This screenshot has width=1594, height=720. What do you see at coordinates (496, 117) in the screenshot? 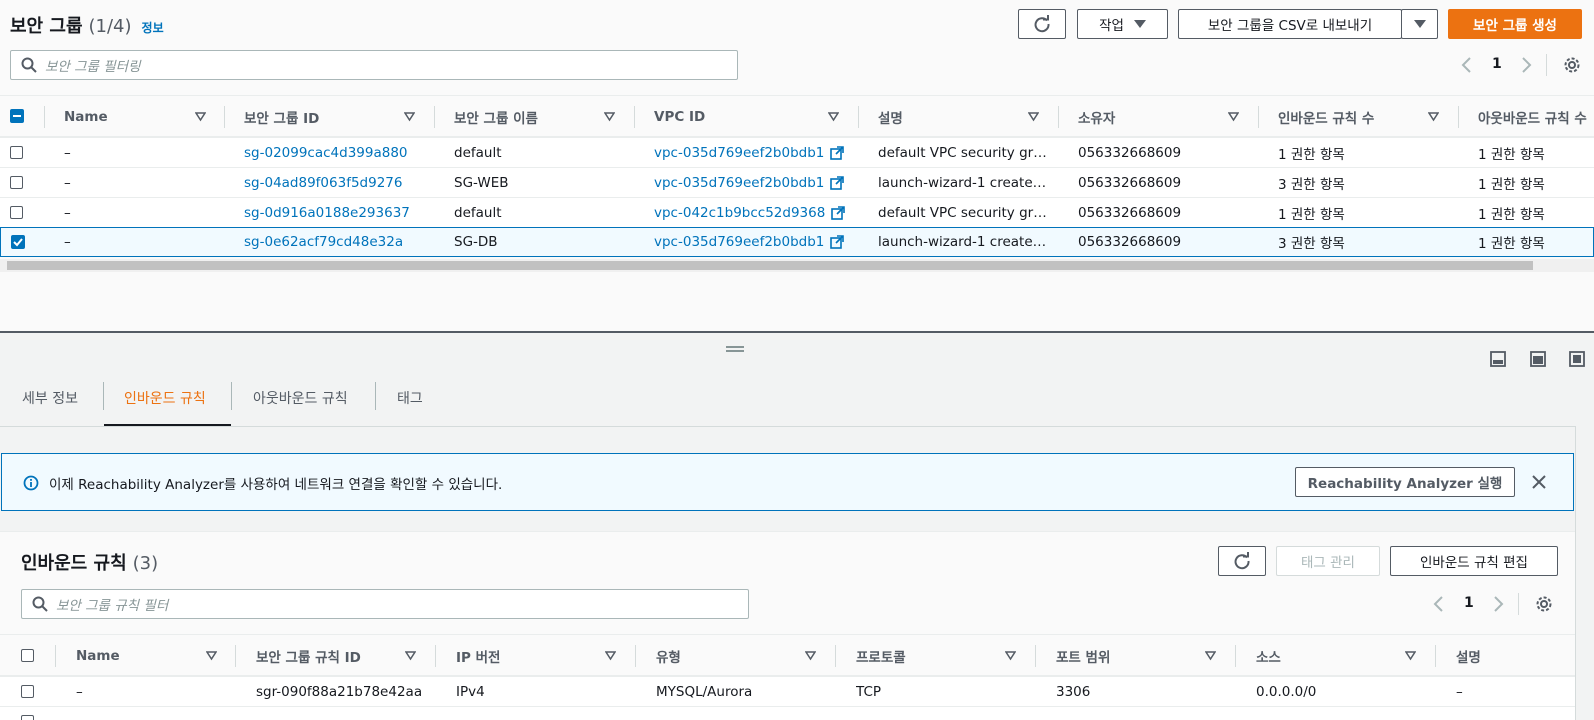
I see `col-header: 보안 그룹 이름` at bounding box center [496, 117].